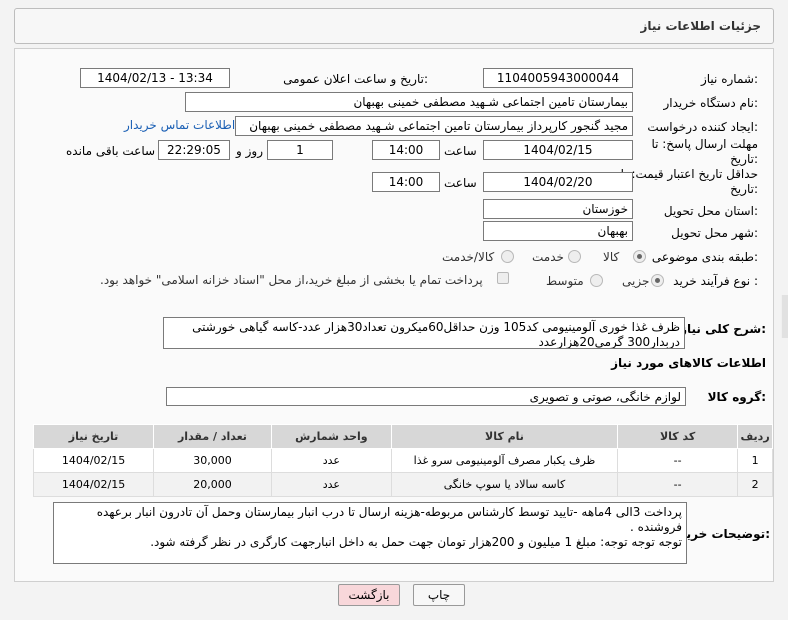 Image resolution: width=788 pixels, height=620 pixels. I want to click on cell-qty: 30,000, so click(212, 460).